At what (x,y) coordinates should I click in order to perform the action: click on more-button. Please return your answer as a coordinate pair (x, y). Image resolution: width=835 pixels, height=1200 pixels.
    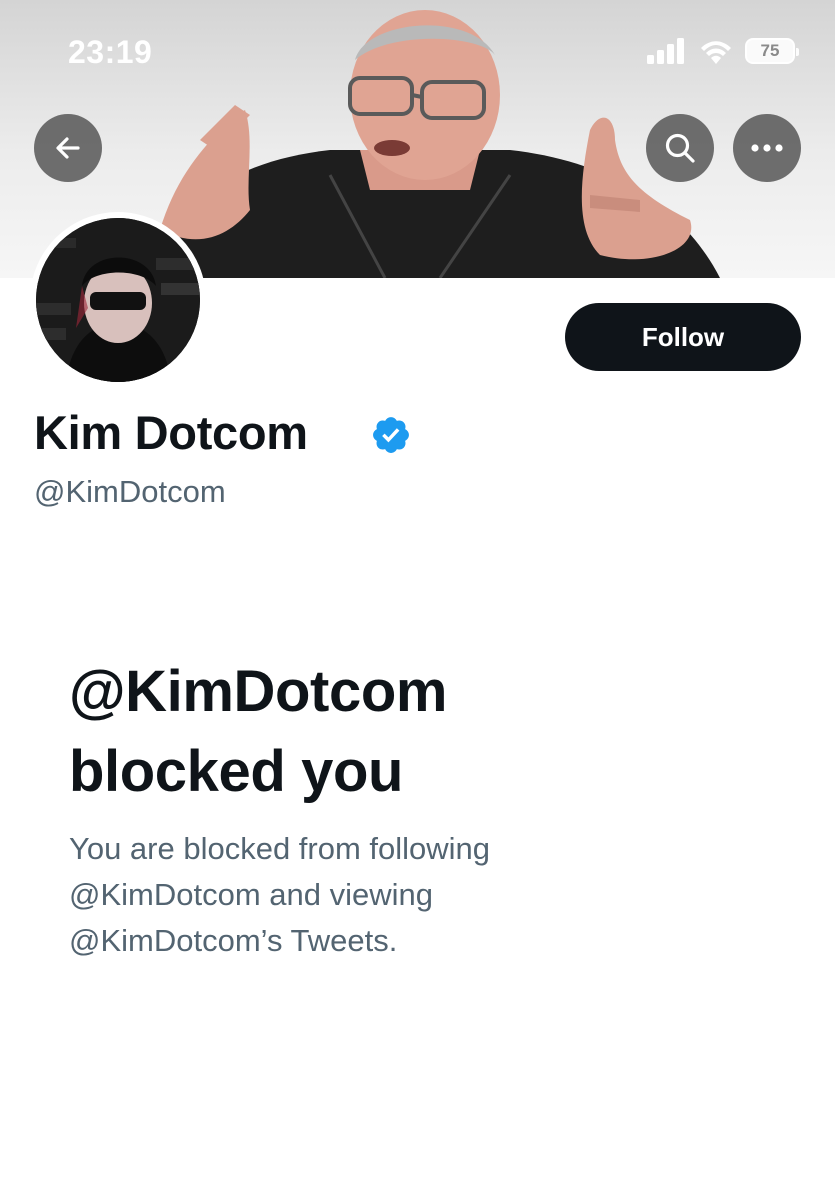
    Looking at the image, I should click on (767, 148).